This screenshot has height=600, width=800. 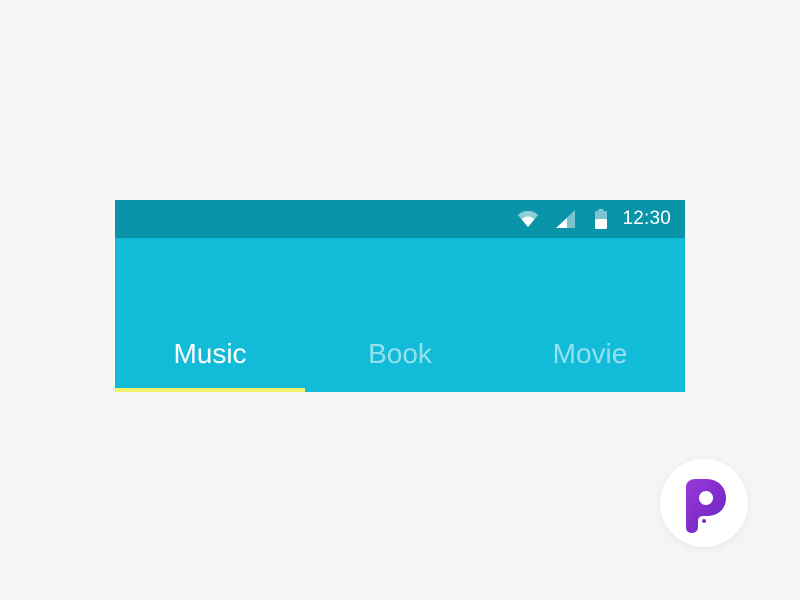 I want to click on status-bar: 12:30, so click(x=400, y=219).